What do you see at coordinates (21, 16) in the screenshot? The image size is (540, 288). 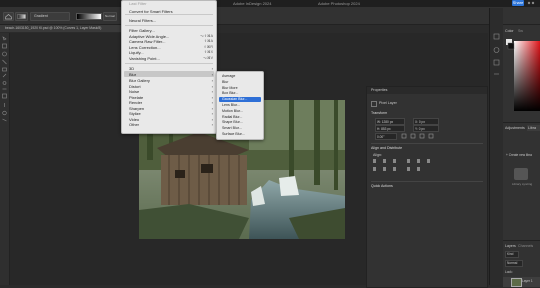 I see `gradient-tool-icon` at bounding box center [21, 16].